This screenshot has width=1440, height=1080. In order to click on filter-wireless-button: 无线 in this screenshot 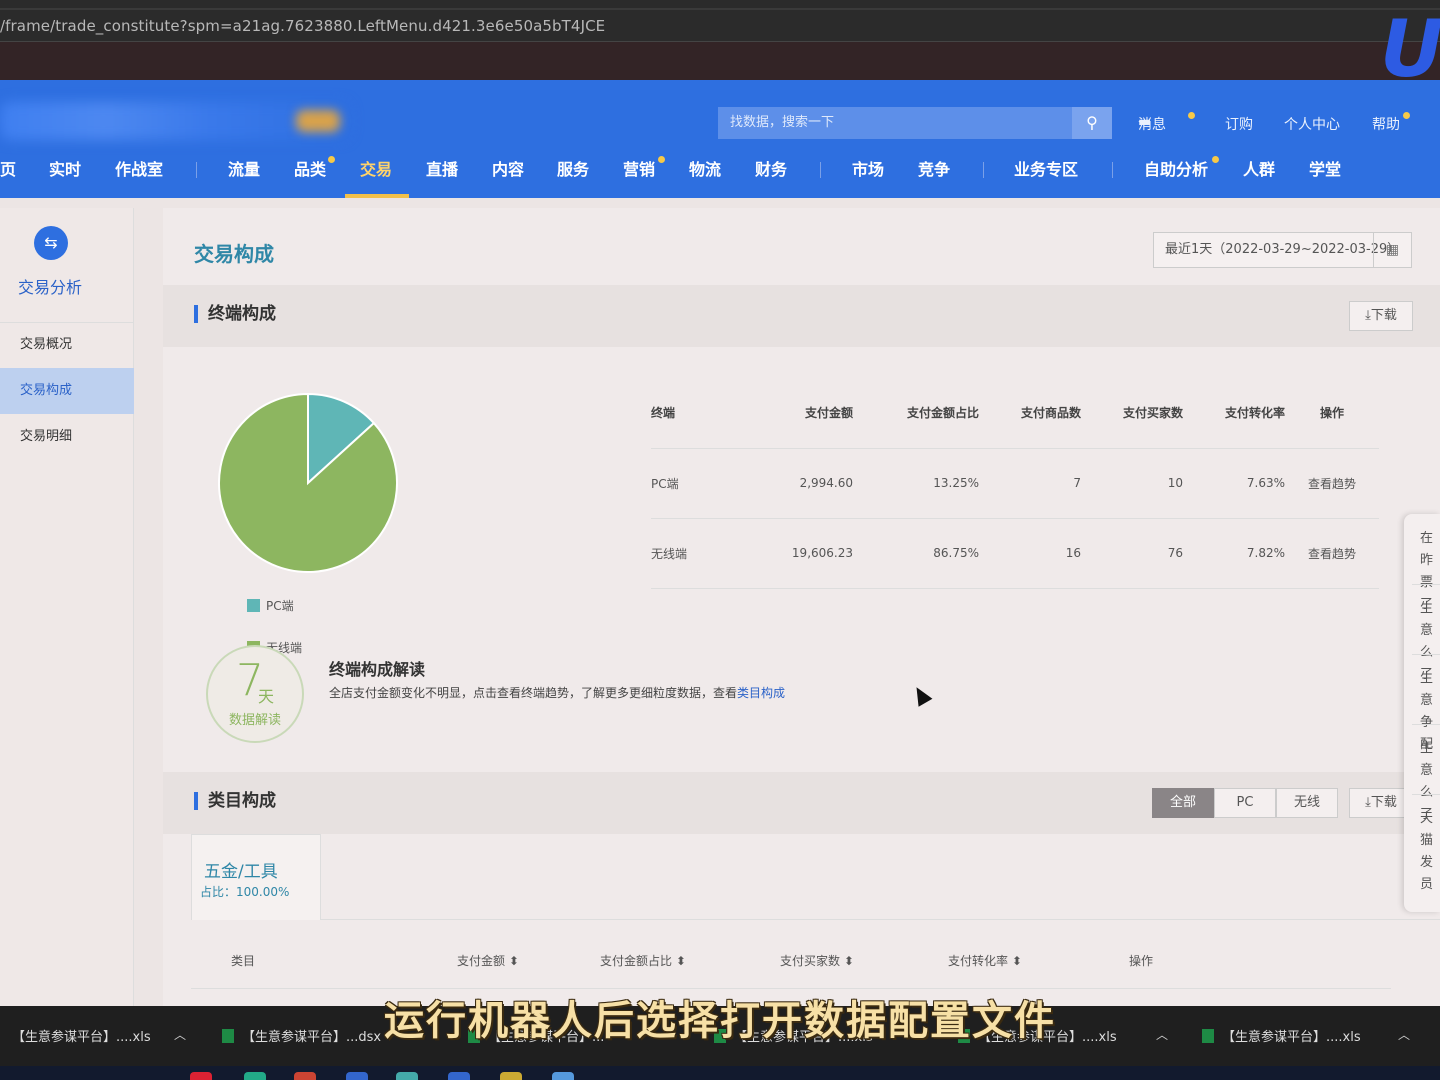, I will do `click(1307, 803)`.